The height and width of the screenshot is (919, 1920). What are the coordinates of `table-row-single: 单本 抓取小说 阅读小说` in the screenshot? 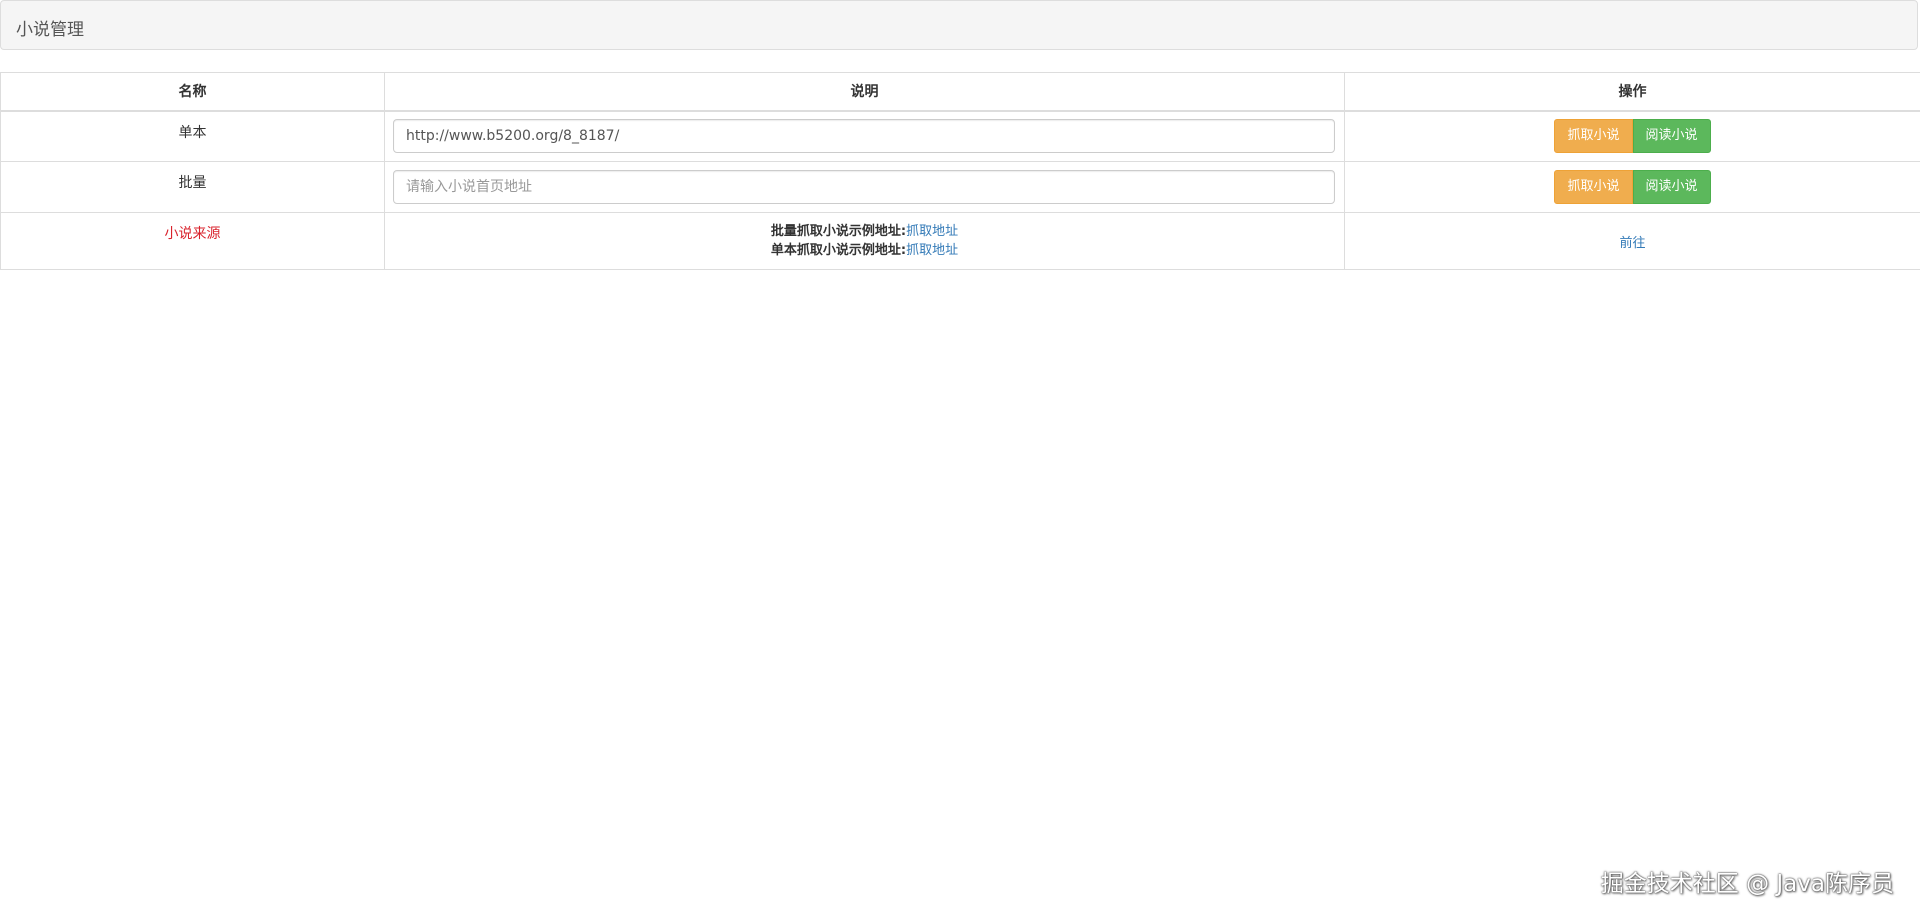 It's located at (960, 136).